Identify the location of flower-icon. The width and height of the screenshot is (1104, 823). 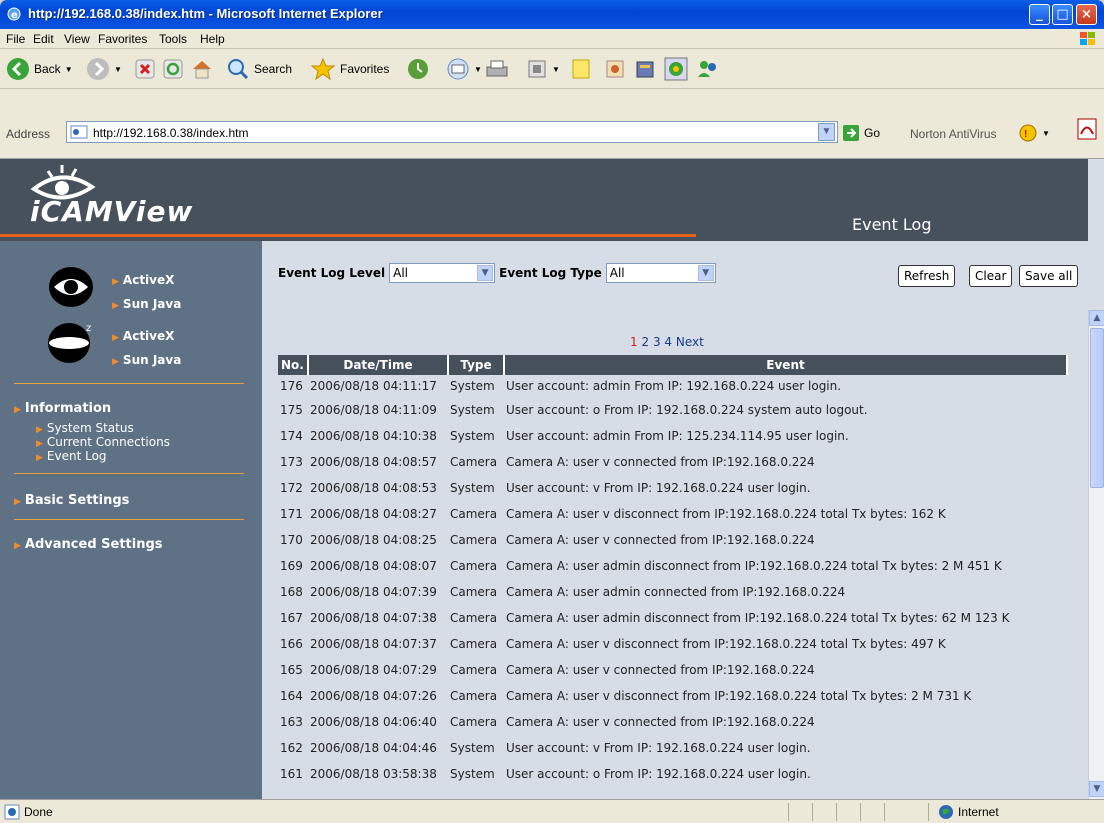
(676, 69).